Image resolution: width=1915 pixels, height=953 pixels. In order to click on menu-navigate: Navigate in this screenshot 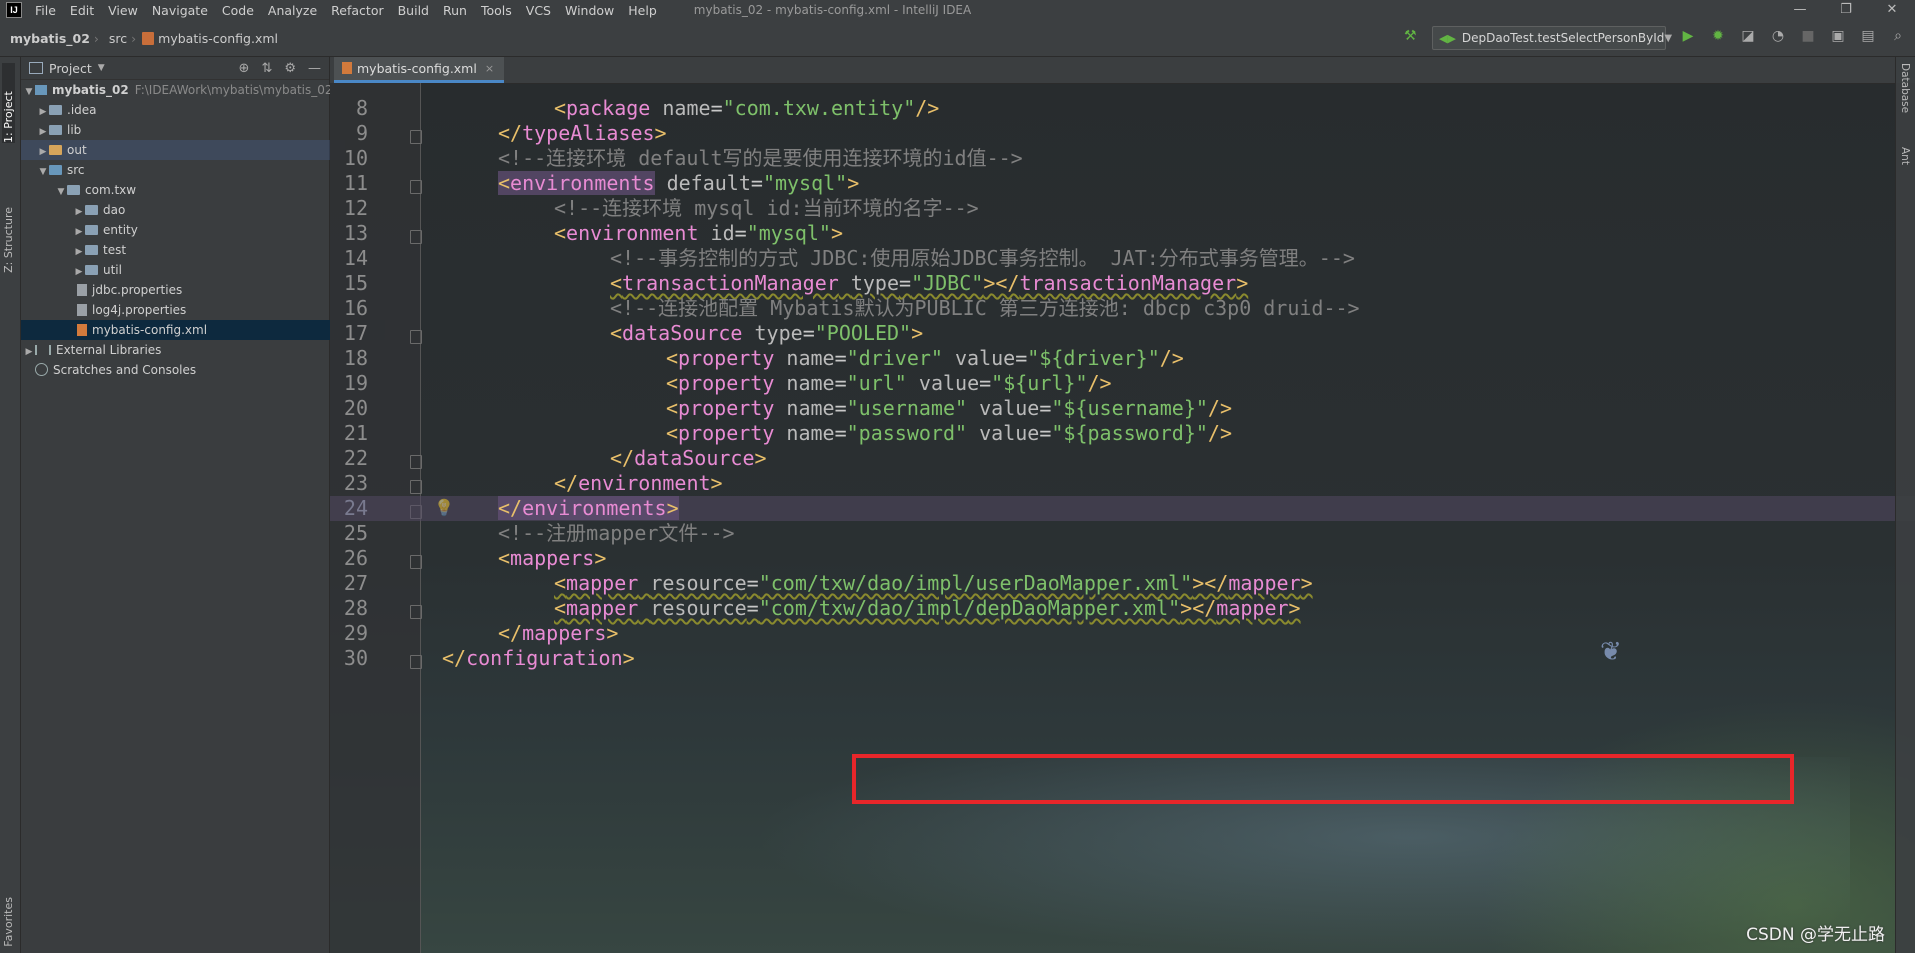, I will do `click(180, 10)`.